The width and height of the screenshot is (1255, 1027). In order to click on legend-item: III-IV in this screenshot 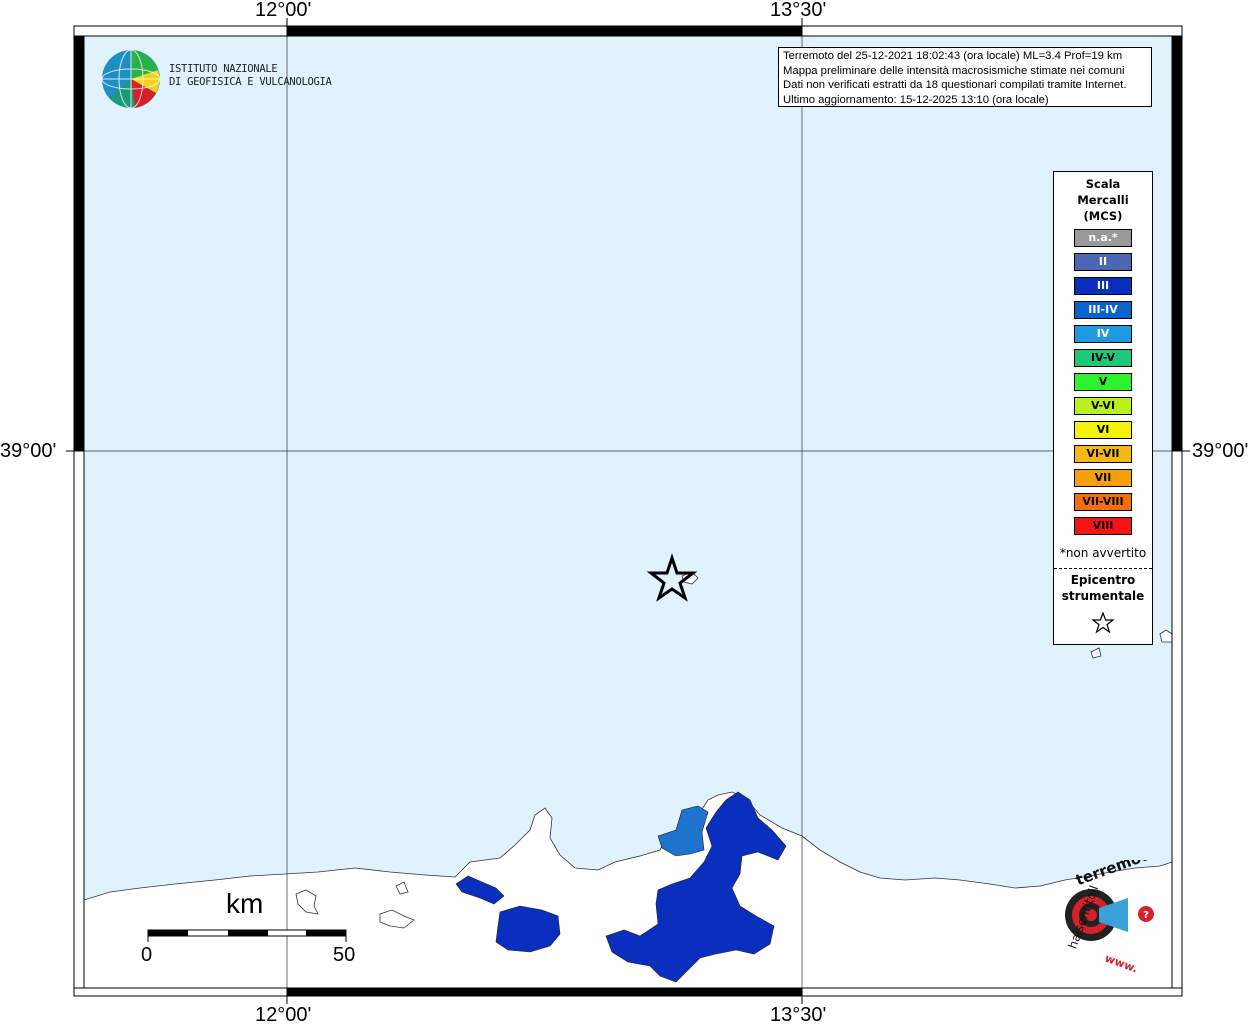, I will do `click(1103, 310)`.